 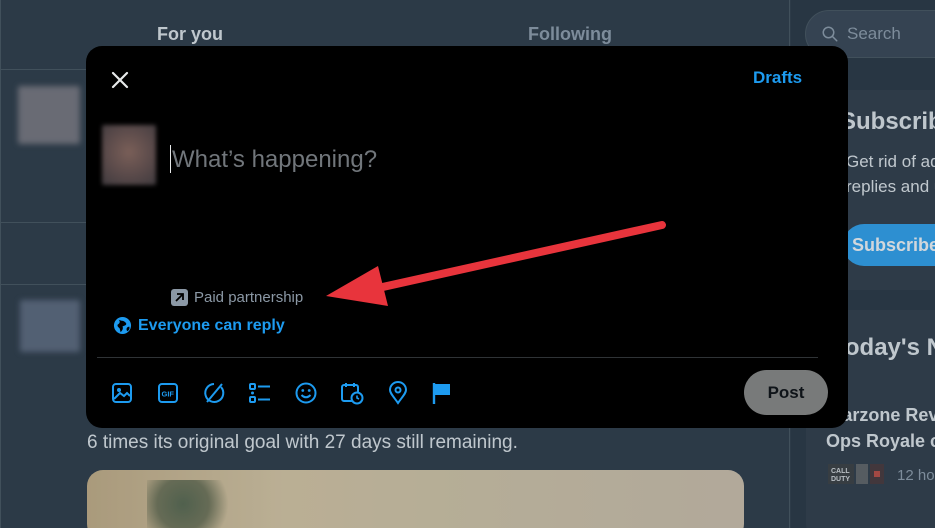 I want to click on emoji-icon, so click(x=306, y=393).